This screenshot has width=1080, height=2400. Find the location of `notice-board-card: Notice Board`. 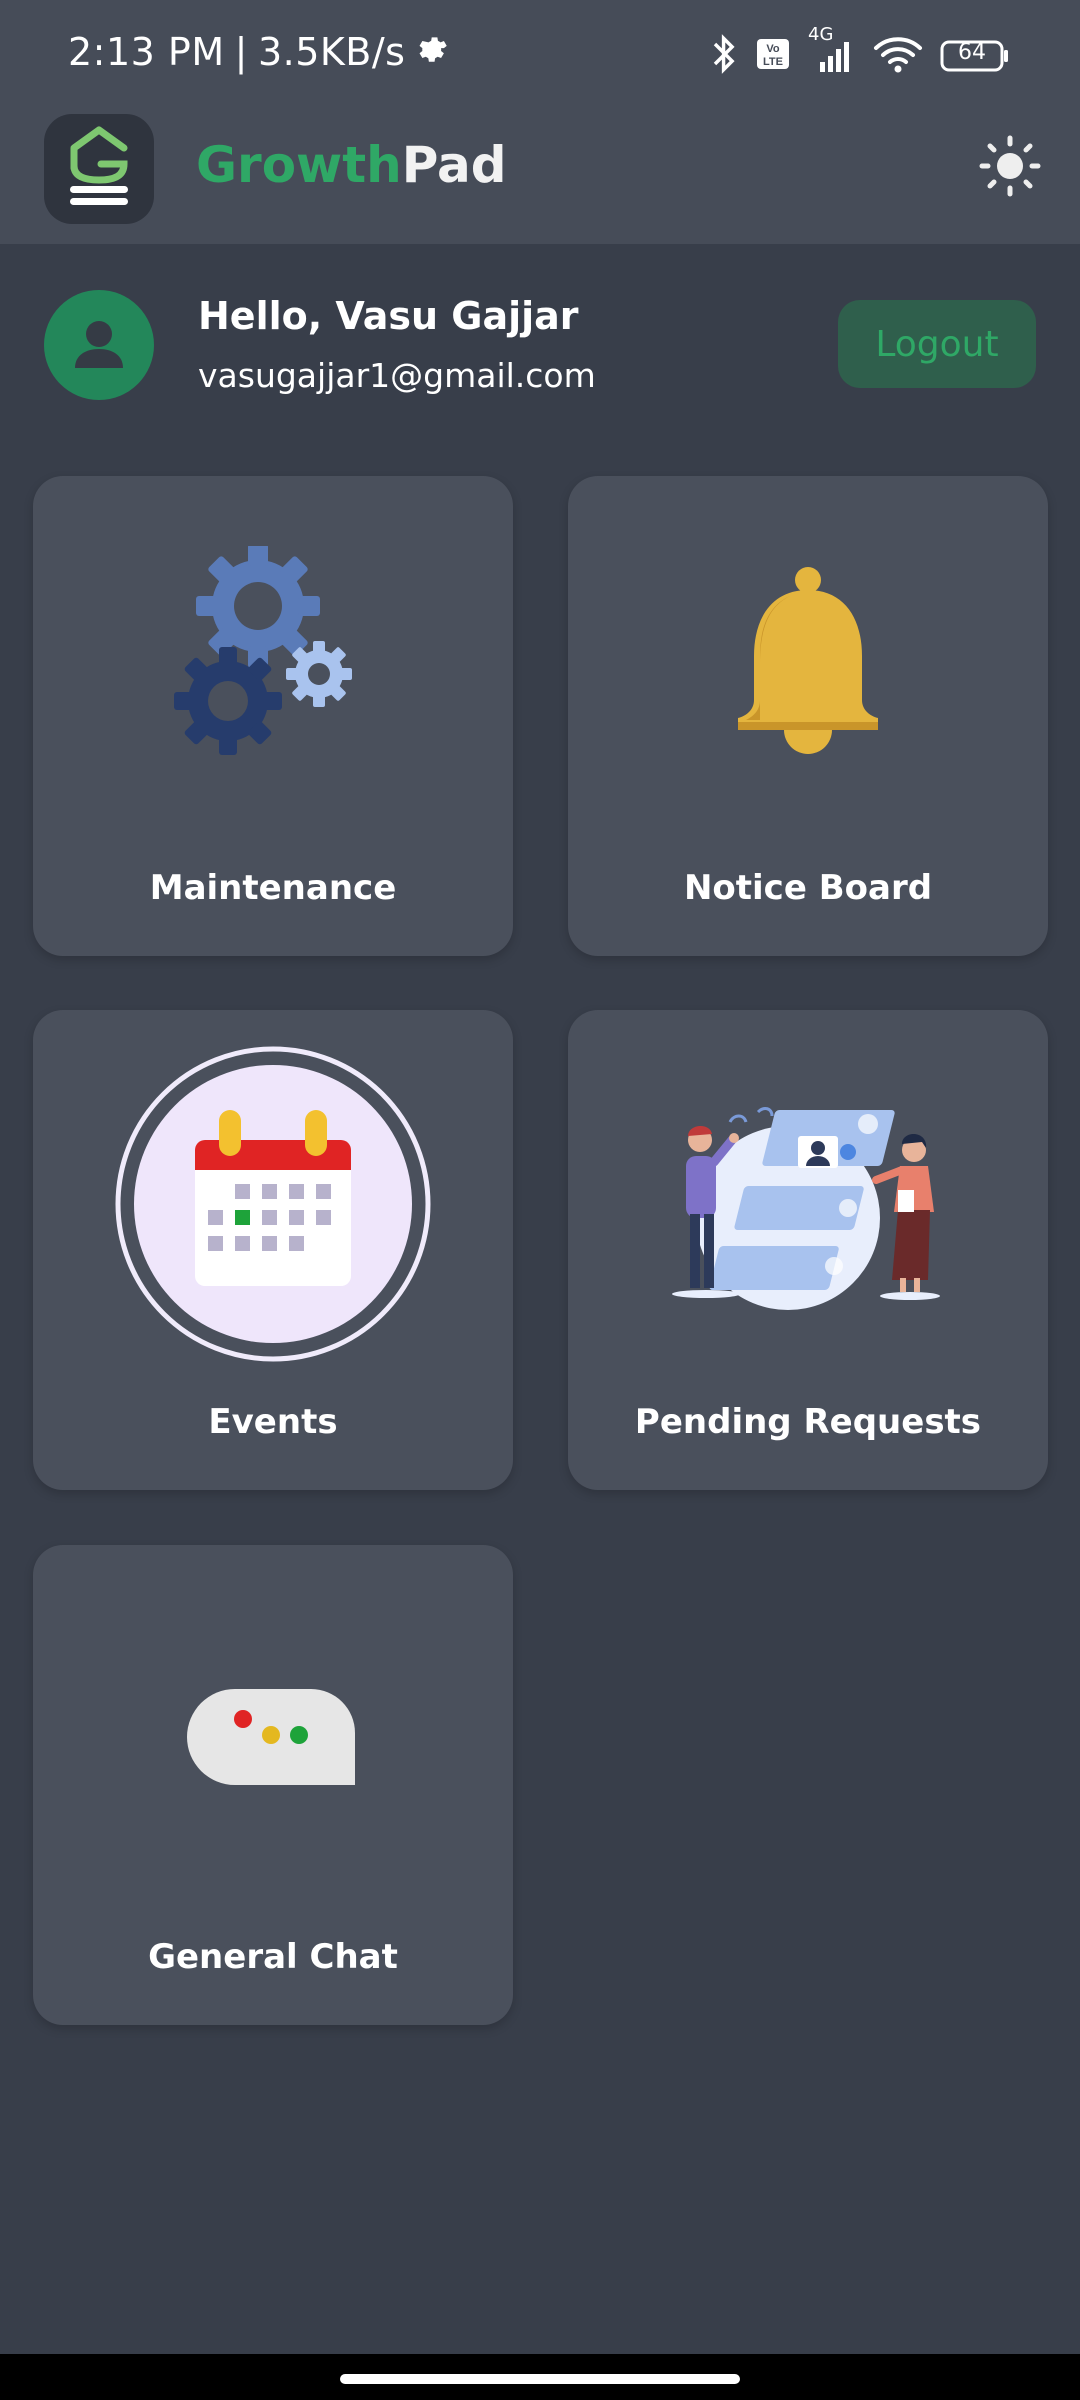

notice-board-card: Notice Board is located at coordinates (808, 716).